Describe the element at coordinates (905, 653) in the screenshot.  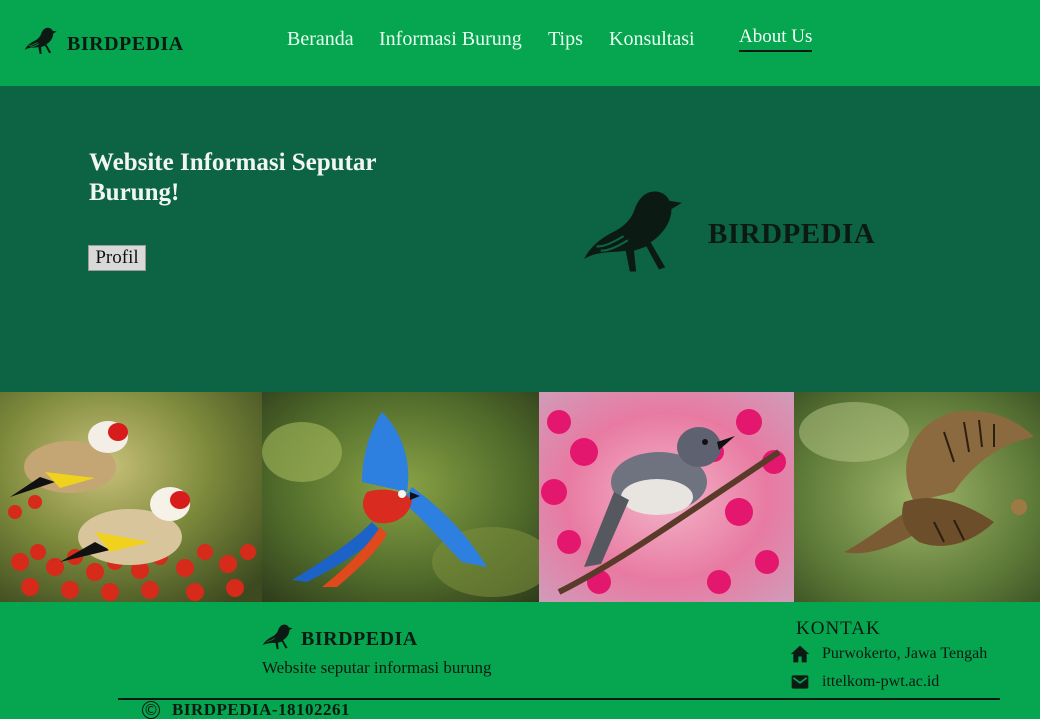
I see `contact-address-text: Purwokerto, Jawa Tengah` at that location.